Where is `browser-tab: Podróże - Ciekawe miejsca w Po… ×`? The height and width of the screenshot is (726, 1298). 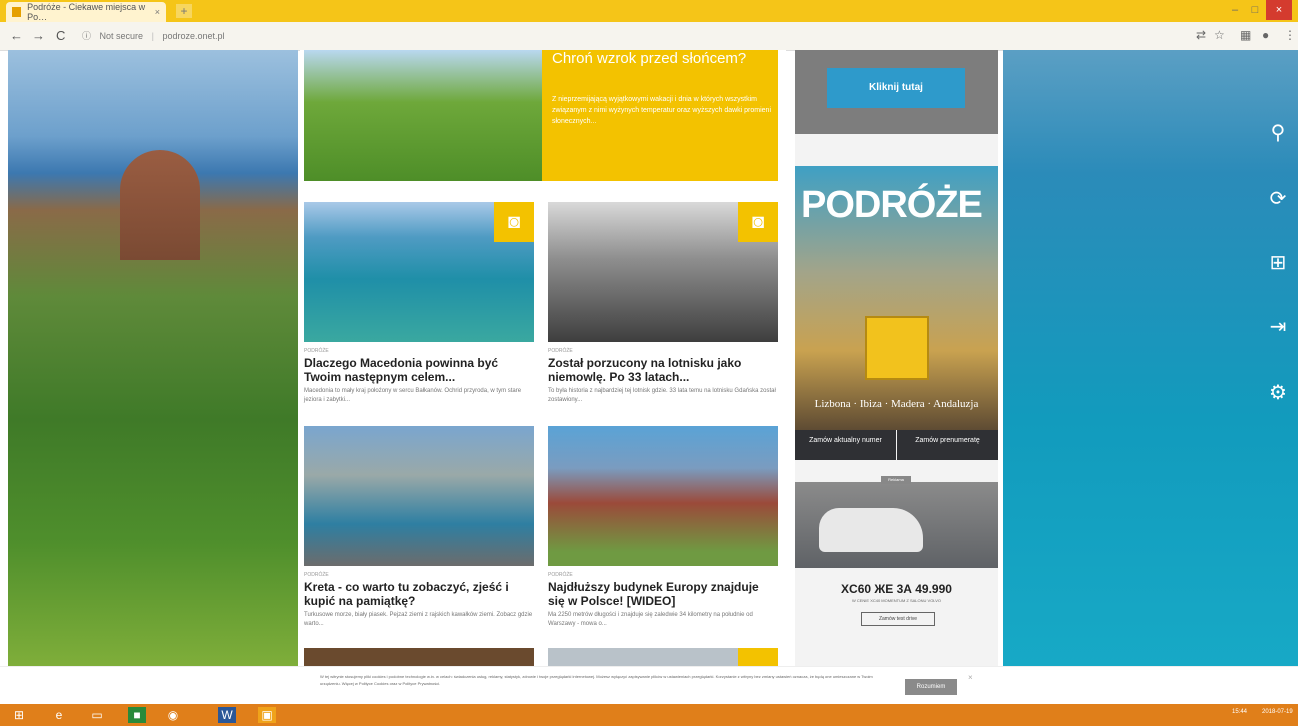
browser-tab: Podróże - Ciekawe miejsca w Po… × is located at coordinates (86, 12).